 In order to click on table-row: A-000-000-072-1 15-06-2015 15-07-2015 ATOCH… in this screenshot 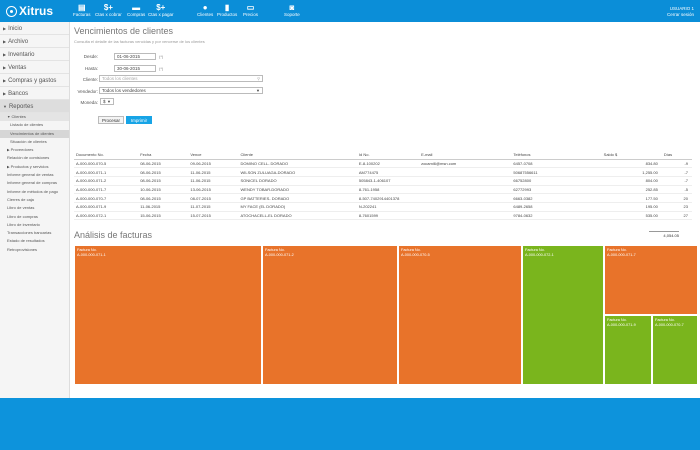, I will do `click(383, 216)`.